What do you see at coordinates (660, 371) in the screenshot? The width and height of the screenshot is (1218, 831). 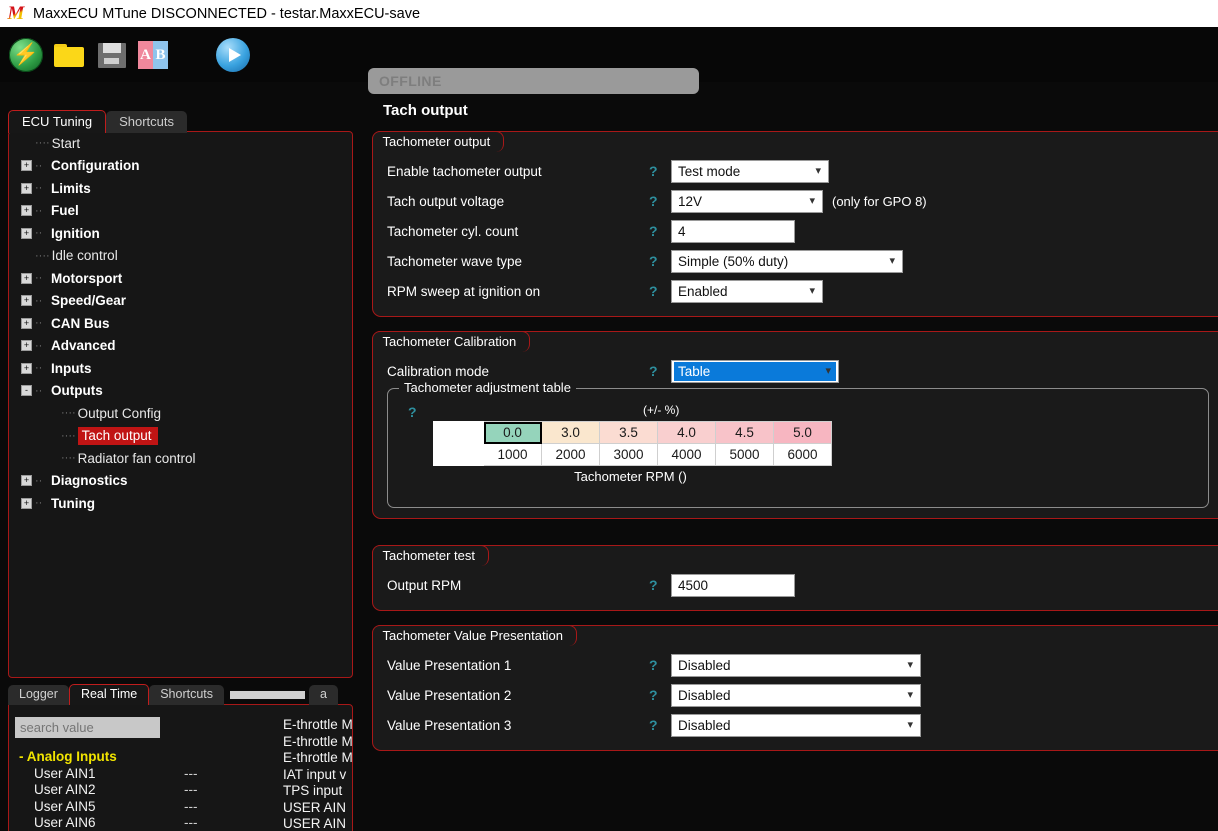 I see `help-icon-calibration-mode: ?` at bounding box center [660, 371].